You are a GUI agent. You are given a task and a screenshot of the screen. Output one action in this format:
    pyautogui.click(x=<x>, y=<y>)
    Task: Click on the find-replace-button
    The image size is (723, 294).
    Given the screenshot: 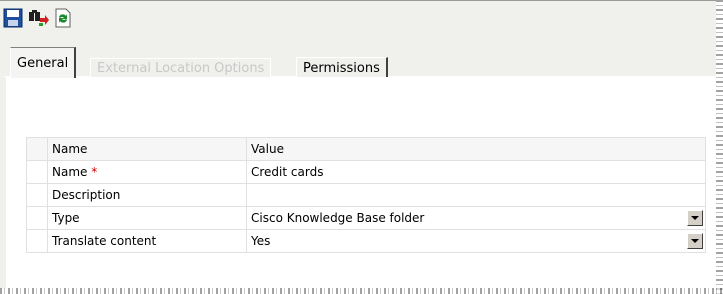 What is the action you would take?
    pyautogui.click(x=38, y=18)
    